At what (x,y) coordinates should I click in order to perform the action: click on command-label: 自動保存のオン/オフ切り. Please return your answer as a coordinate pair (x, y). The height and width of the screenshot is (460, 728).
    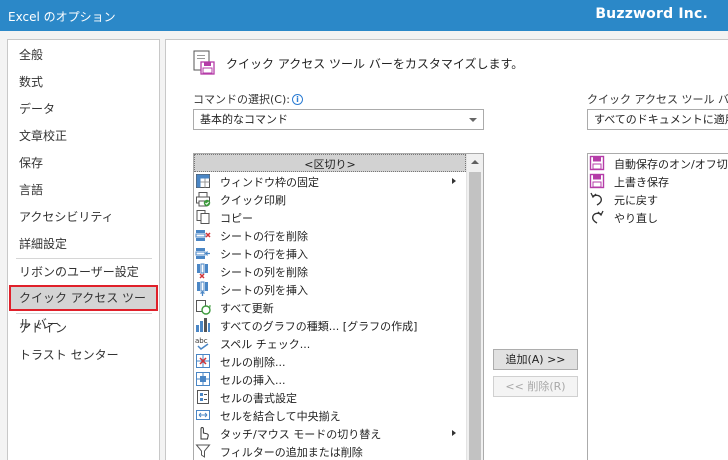
    Looking at the image, I should click on (671, 164).